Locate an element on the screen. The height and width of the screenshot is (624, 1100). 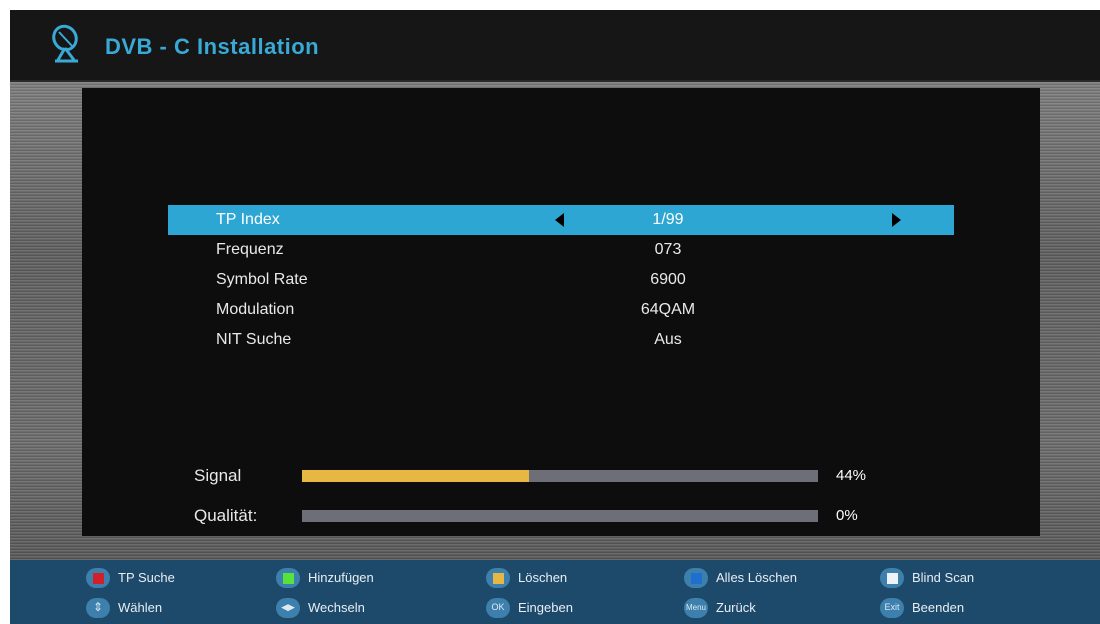
setting-row-symbol-rate: Symbol Rate 6900 is located at coordinates (561, 280).